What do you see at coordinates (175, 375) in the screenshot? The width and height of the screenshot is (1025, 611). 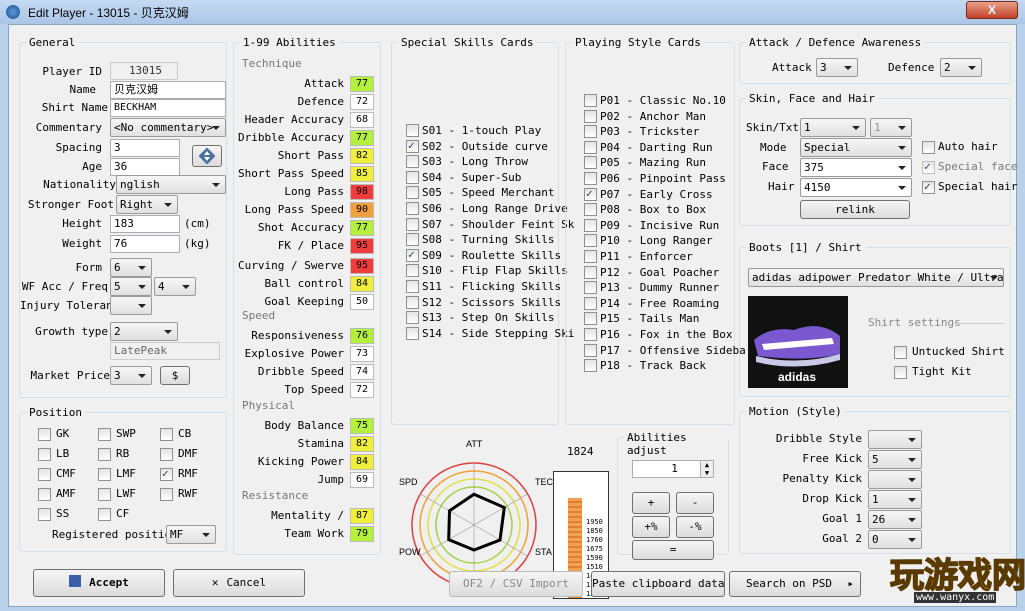 I see `price-button: $` at bounding box center [175, 375].